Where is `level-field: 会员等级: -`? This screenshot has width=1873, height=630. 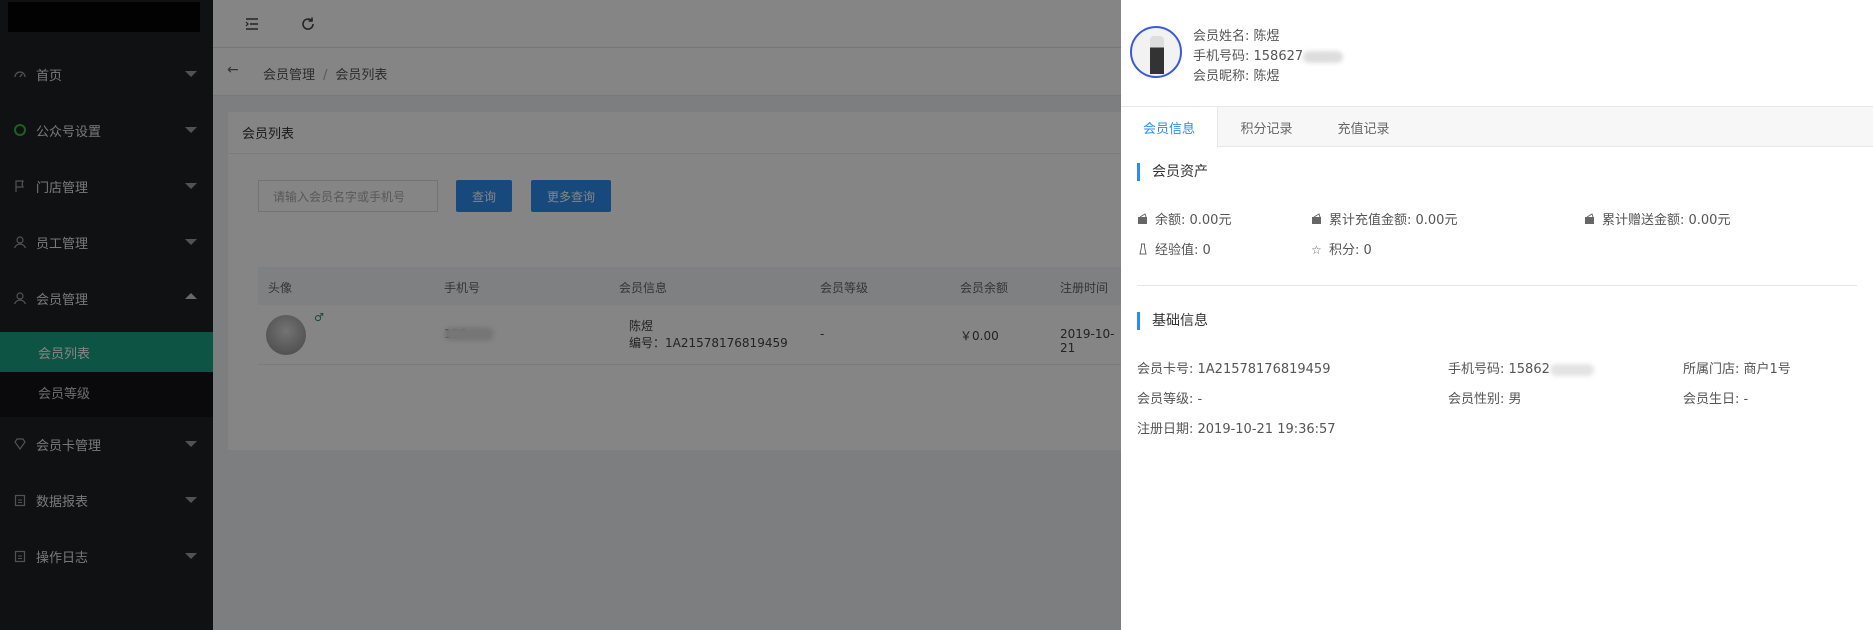 level-field: 会员等级: - is located at coordinates (1170, 399).